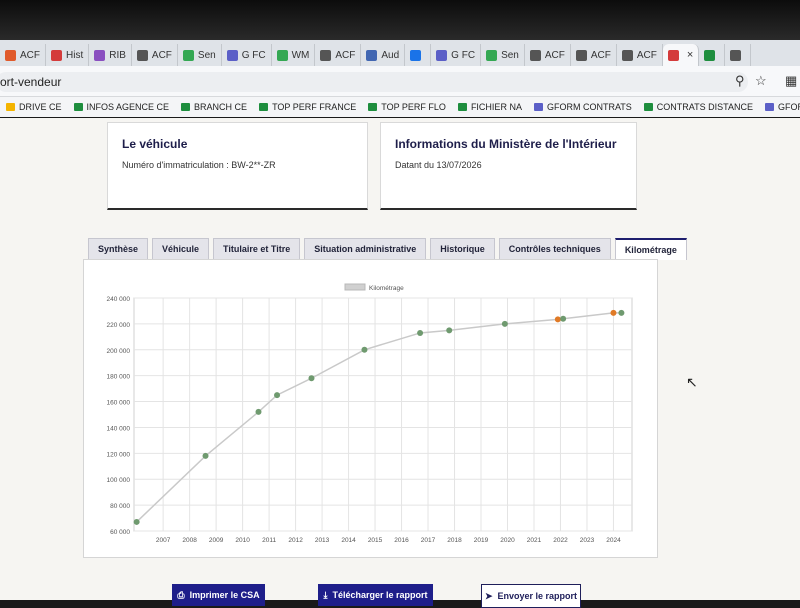 This screenshot has height=608, width=800. Describe the element at coordinates (583, 107) in the screenshot. I see `bookmark-item: GFORM CONTRATS` at that location.